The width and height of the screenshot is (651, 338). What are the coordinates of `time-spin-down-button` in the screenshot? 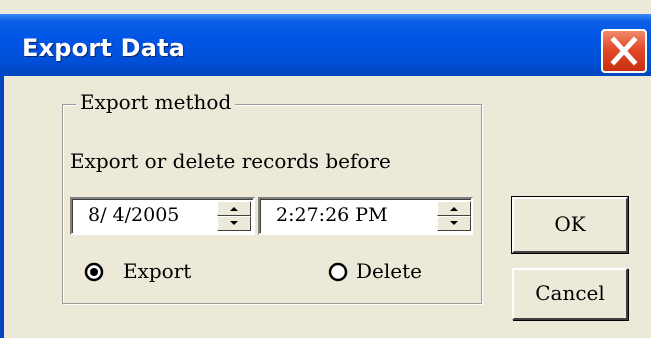 It's located at (454, 223).